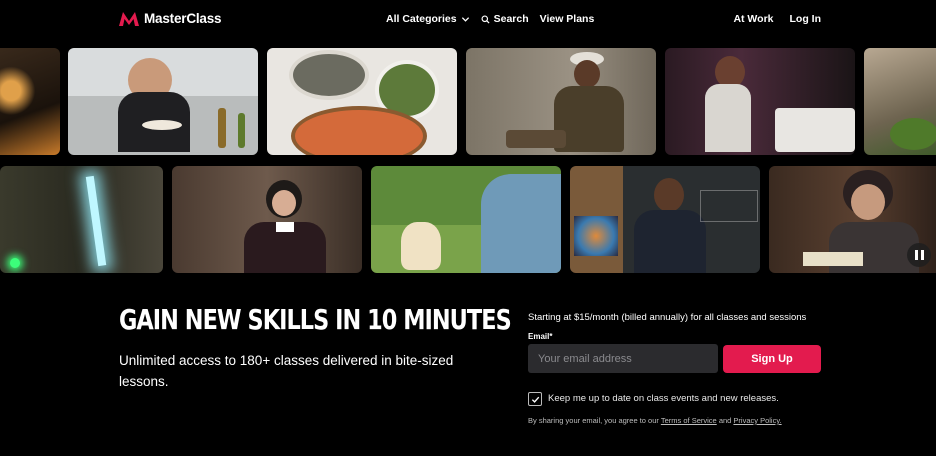  What do you see at coordinates (806, 19) in the screenshot?
I see `log-in-link: Log In` at bounding box center [806, 19].